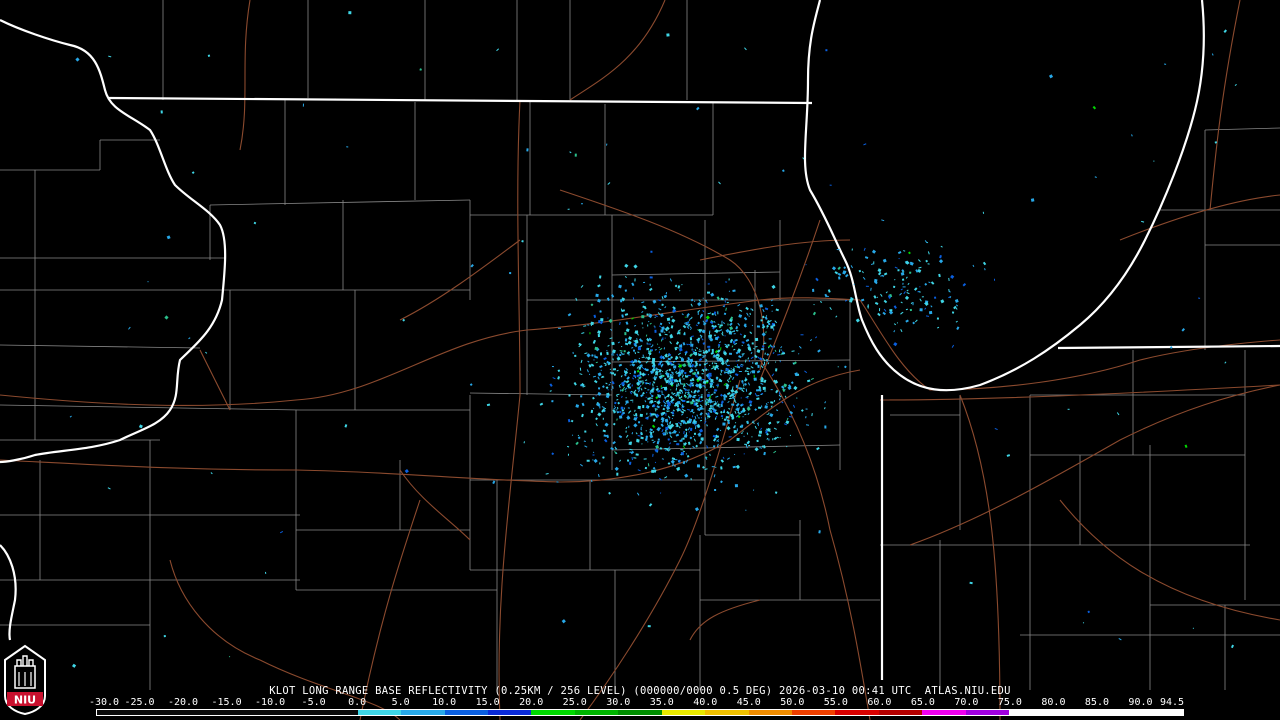 The height and width of the screenshot is (720, 1280). Describe the element at coordinates (183, 702) in the screenshot. I see `colorbar-label: -20.0` at that location.